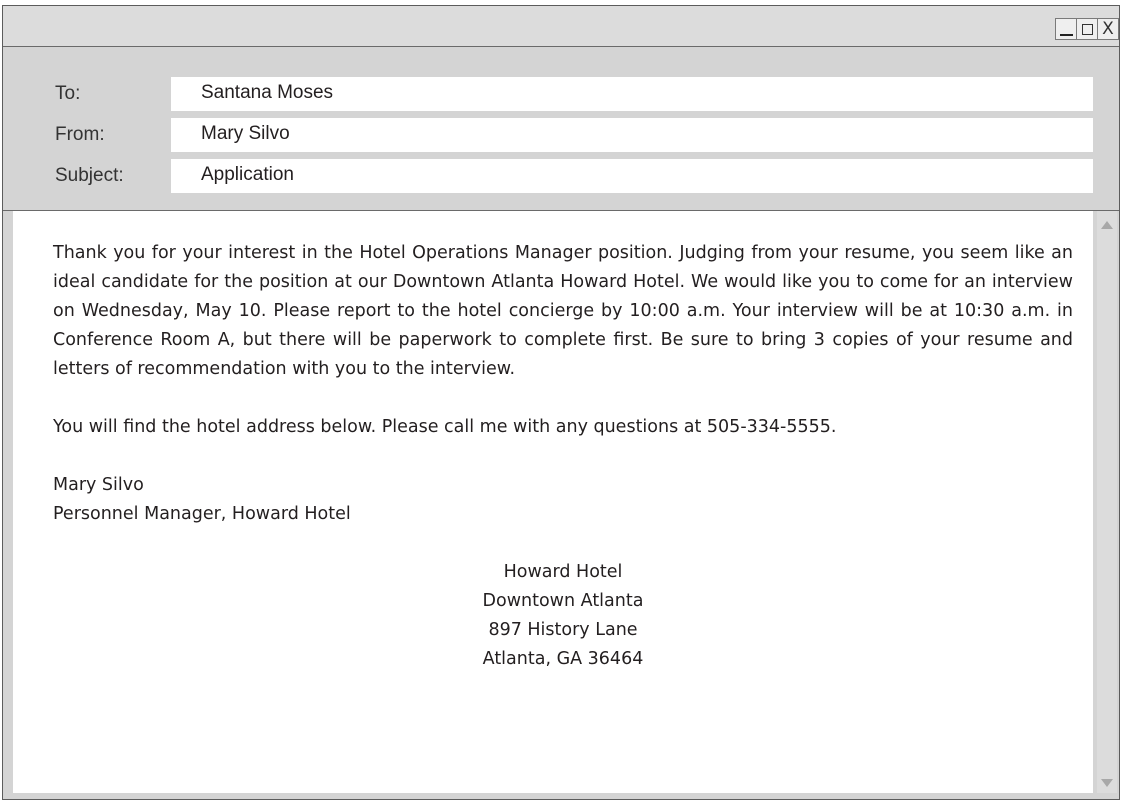 The height and width of the screenshot is (805, 1124). Describe the element at coordinates (80, 134) in the screenshot. I see `from-label: From:` at that location.